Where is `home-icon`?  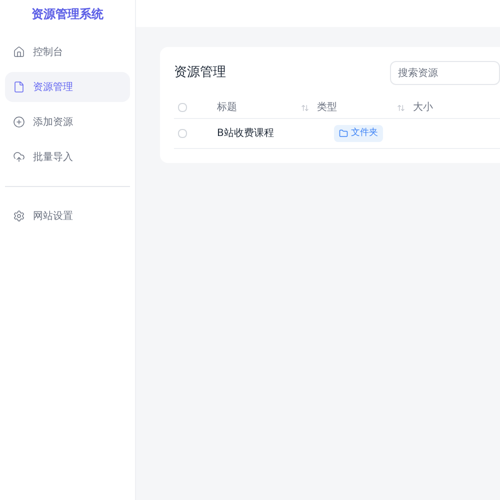
home-icon is located at coordinates (19, 52).